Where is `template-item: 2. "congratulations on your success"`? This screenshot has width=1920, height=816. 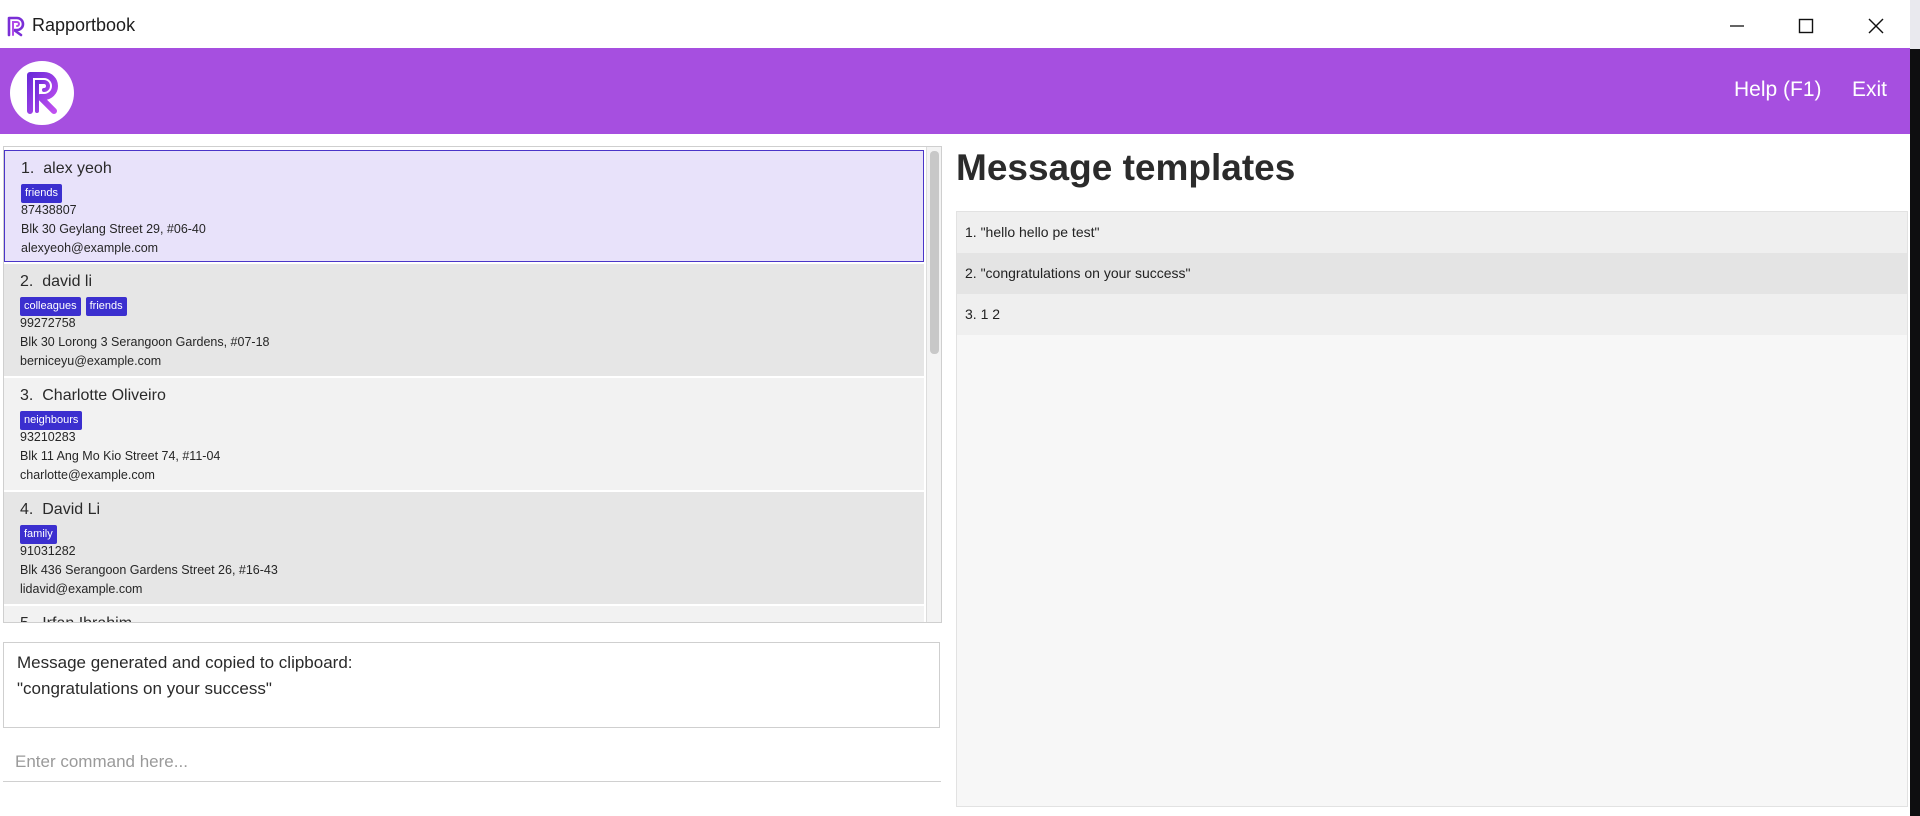 template-item: 2. "congratulations on your success" is located at coordinates (1432, 273).